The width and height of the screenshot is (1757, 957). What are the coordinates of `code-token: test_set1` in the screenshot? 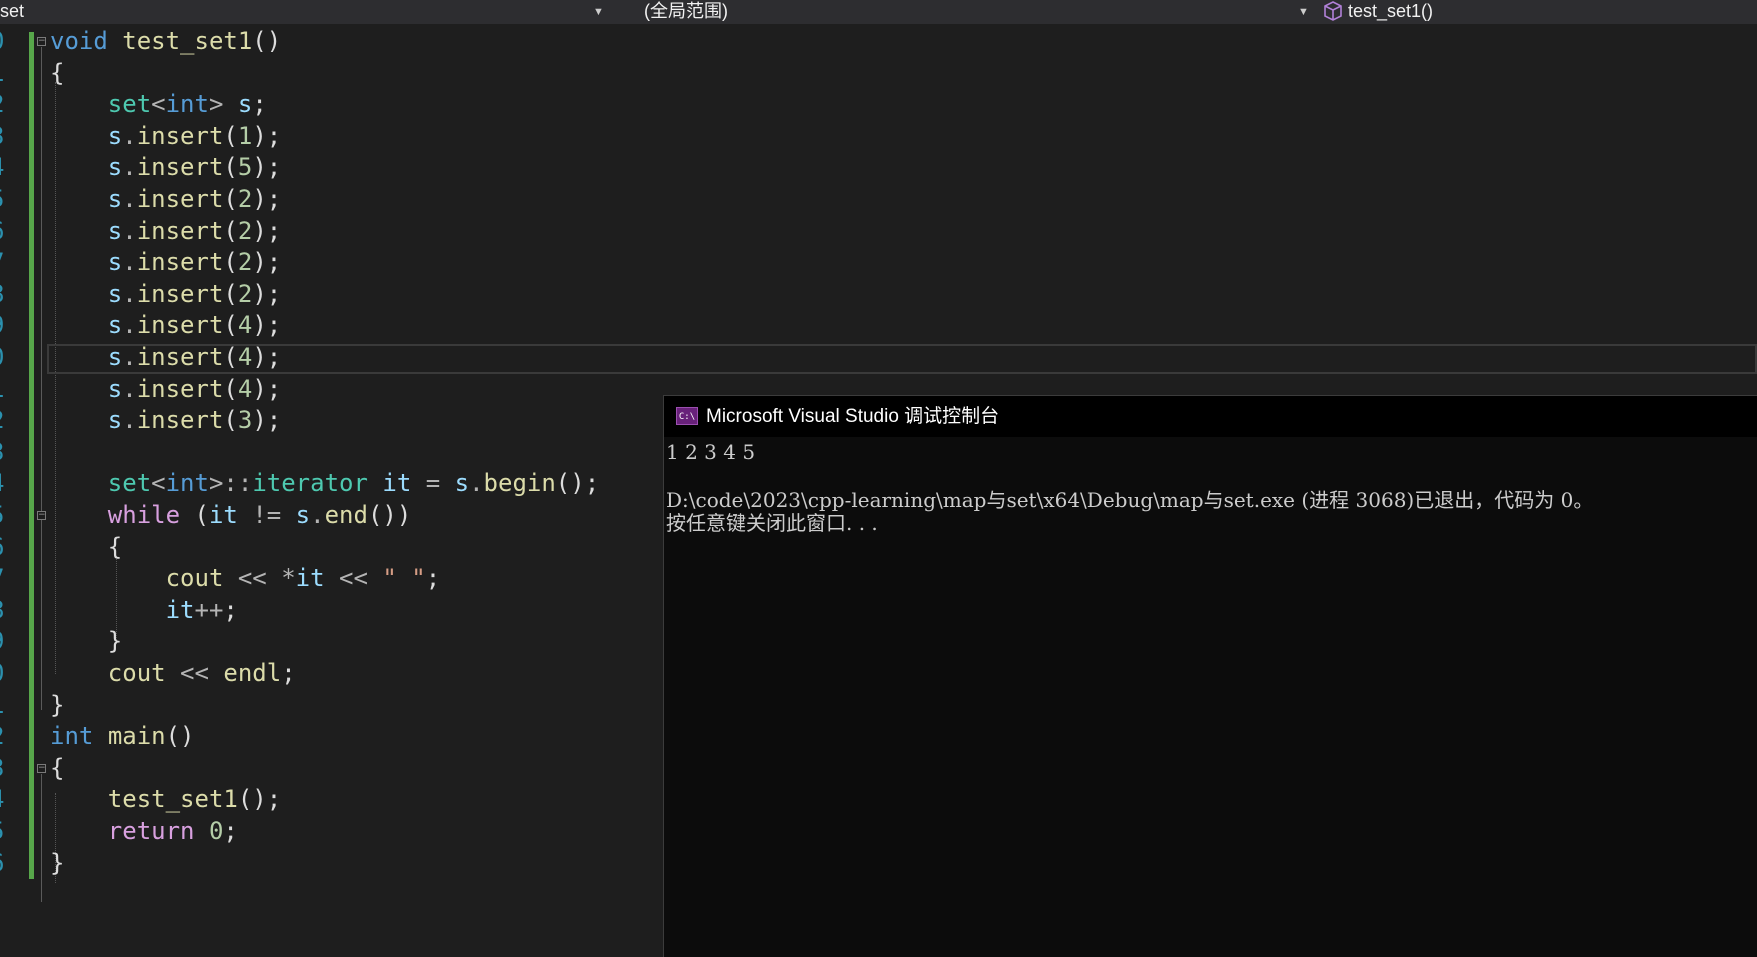 It's located at (172, 799).